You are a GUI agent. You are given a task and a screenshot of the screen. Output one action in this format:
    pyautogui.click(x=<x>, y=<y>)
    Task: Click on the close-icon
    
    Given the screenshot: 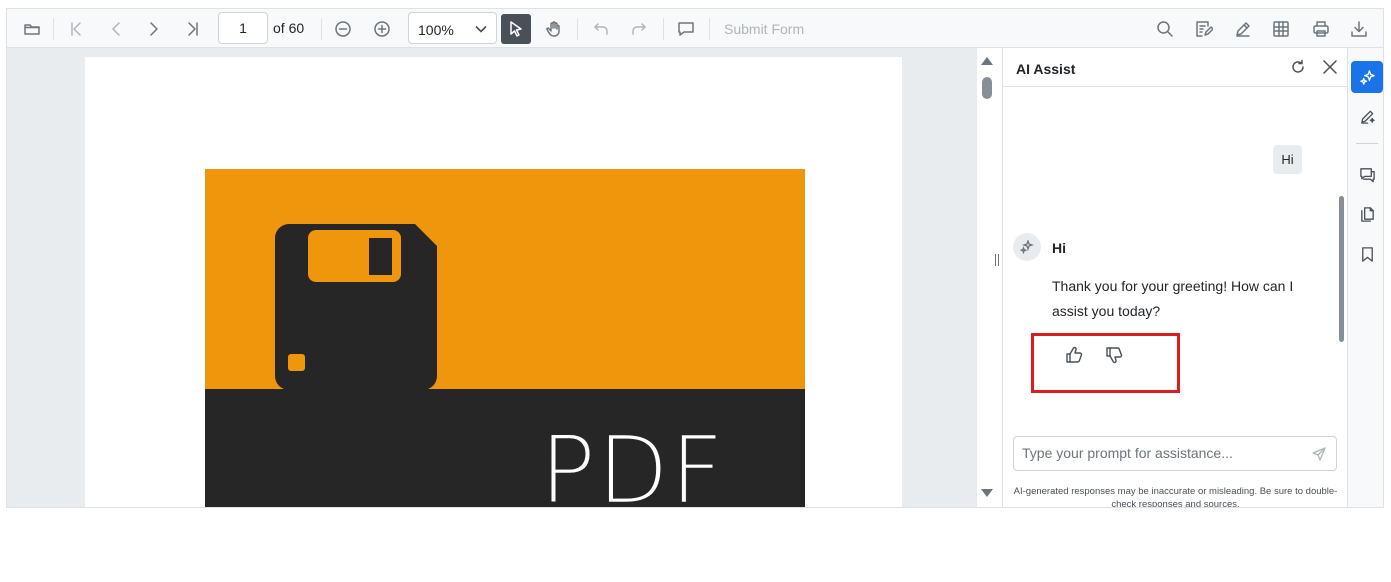 What is the action you would take?
    pyautogui.click(x=1330, y=67)
    